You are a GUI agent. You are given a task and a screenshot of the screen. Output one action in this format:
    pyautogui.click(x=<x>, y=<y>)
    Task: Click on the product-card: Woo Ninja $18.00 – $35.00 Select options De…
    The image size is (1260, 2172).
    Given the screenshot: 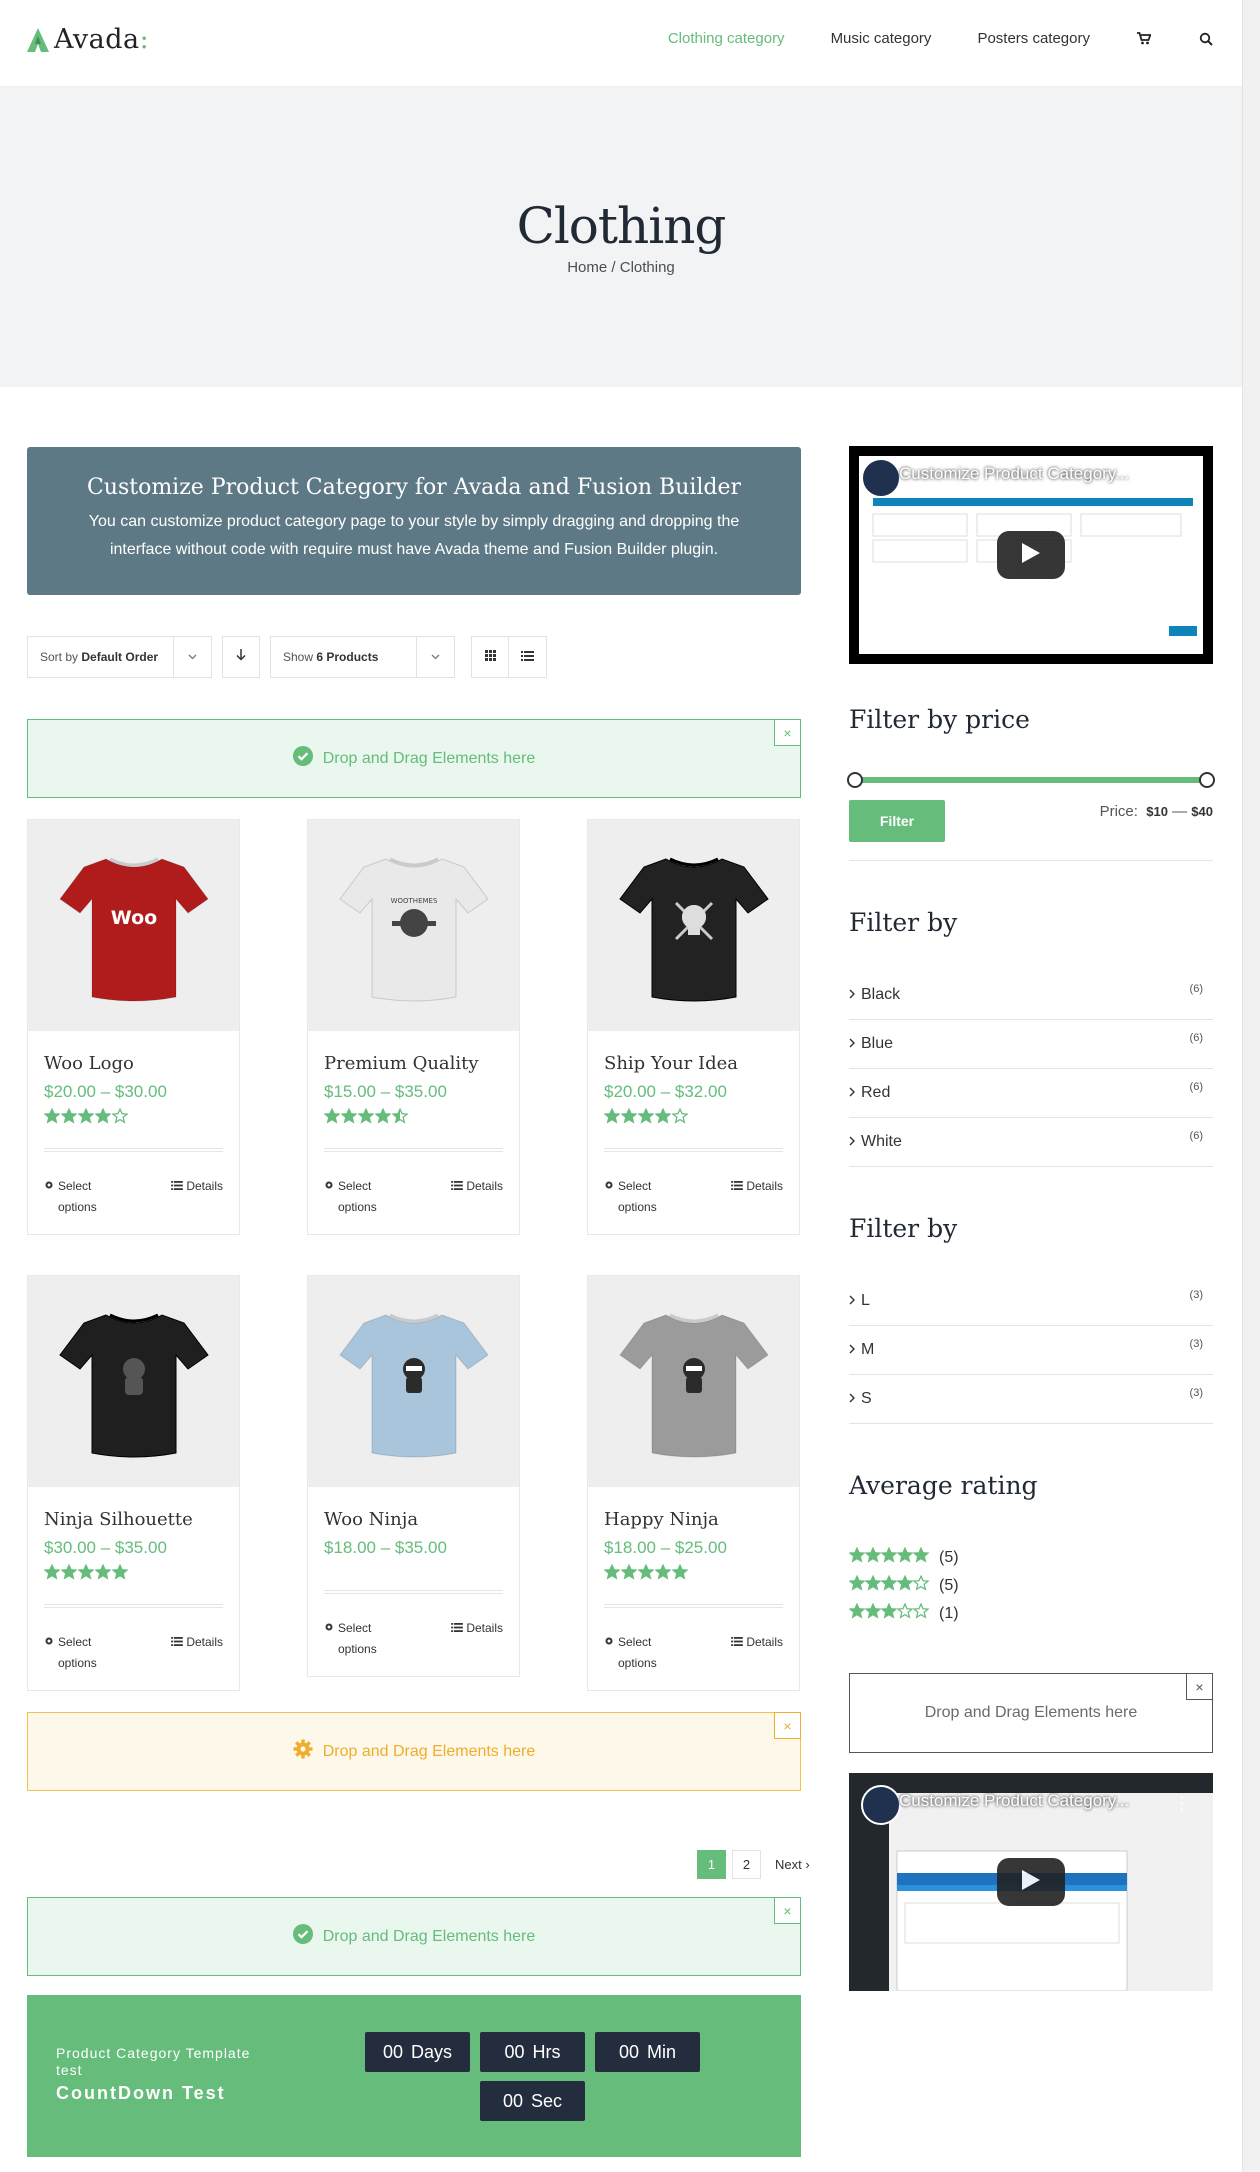 What is the action you would take?
    pyautogui.click(x=413, y=1476)
    